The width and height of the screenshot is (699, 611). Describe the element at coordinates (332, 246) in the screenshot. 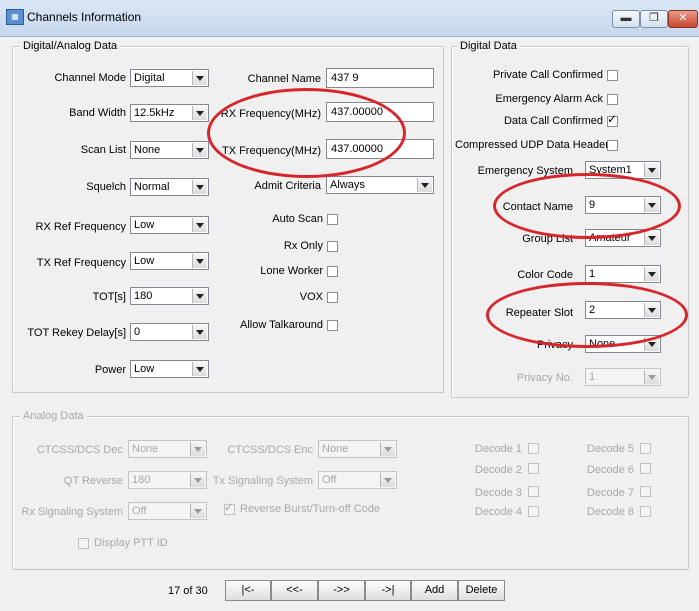

I see `rx-only-checkbox` at that location.